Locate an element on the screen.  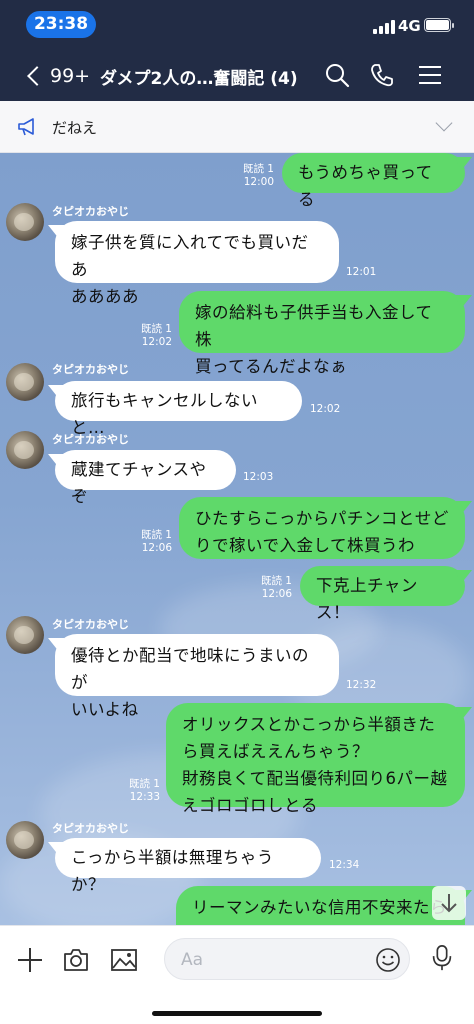
read-receipt: 既読 1 12:02 is located at coordinates (156, 335).